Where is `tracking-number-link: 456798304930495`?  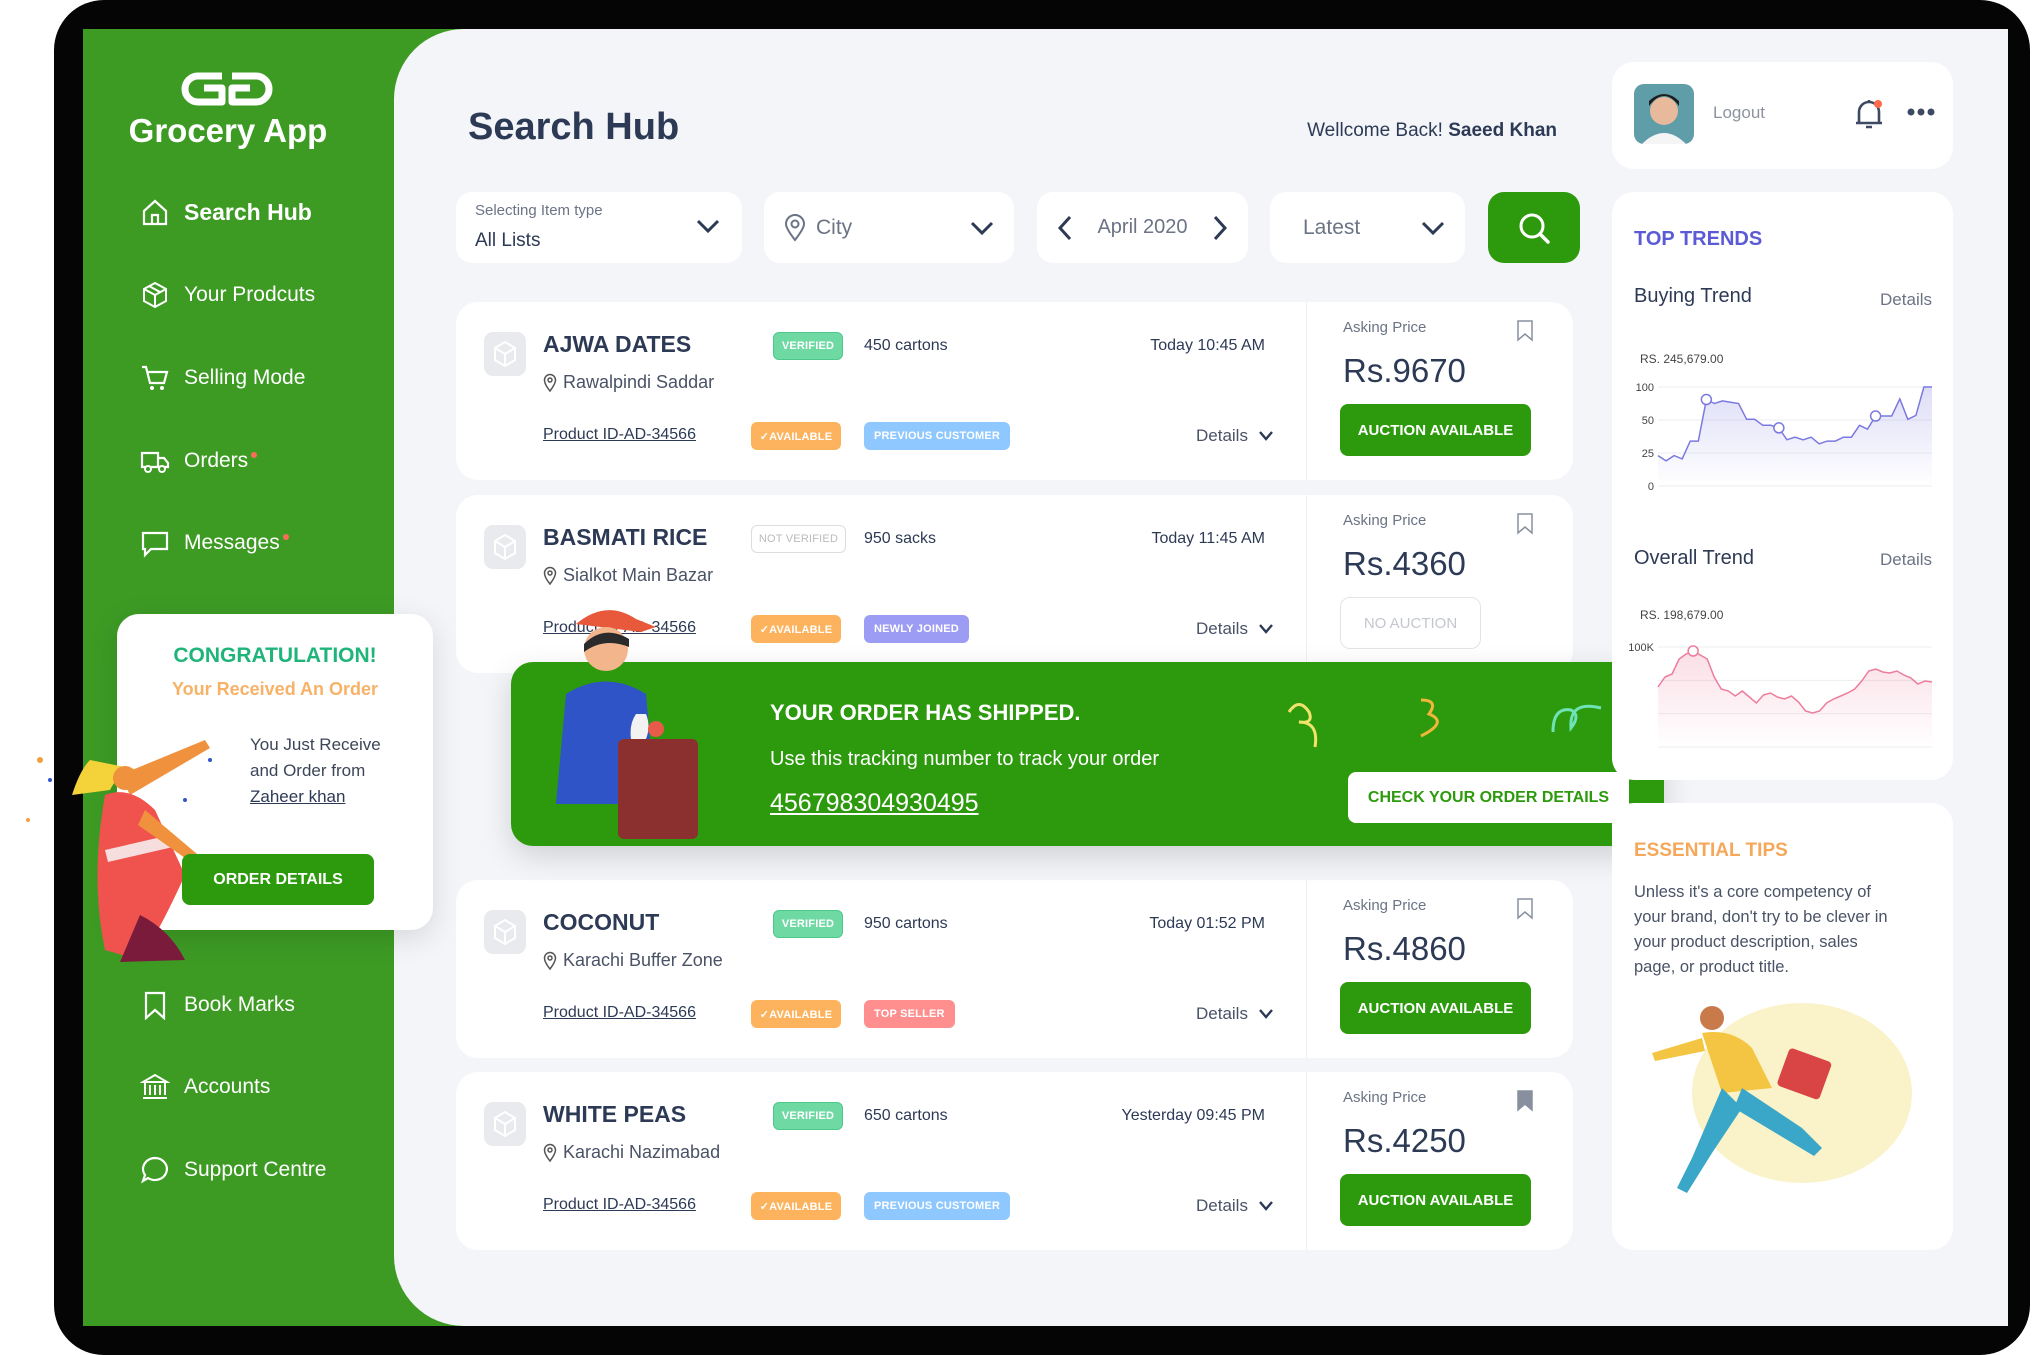
tracking-number-link: 456798304930495 is located at coordinates (874, 803).